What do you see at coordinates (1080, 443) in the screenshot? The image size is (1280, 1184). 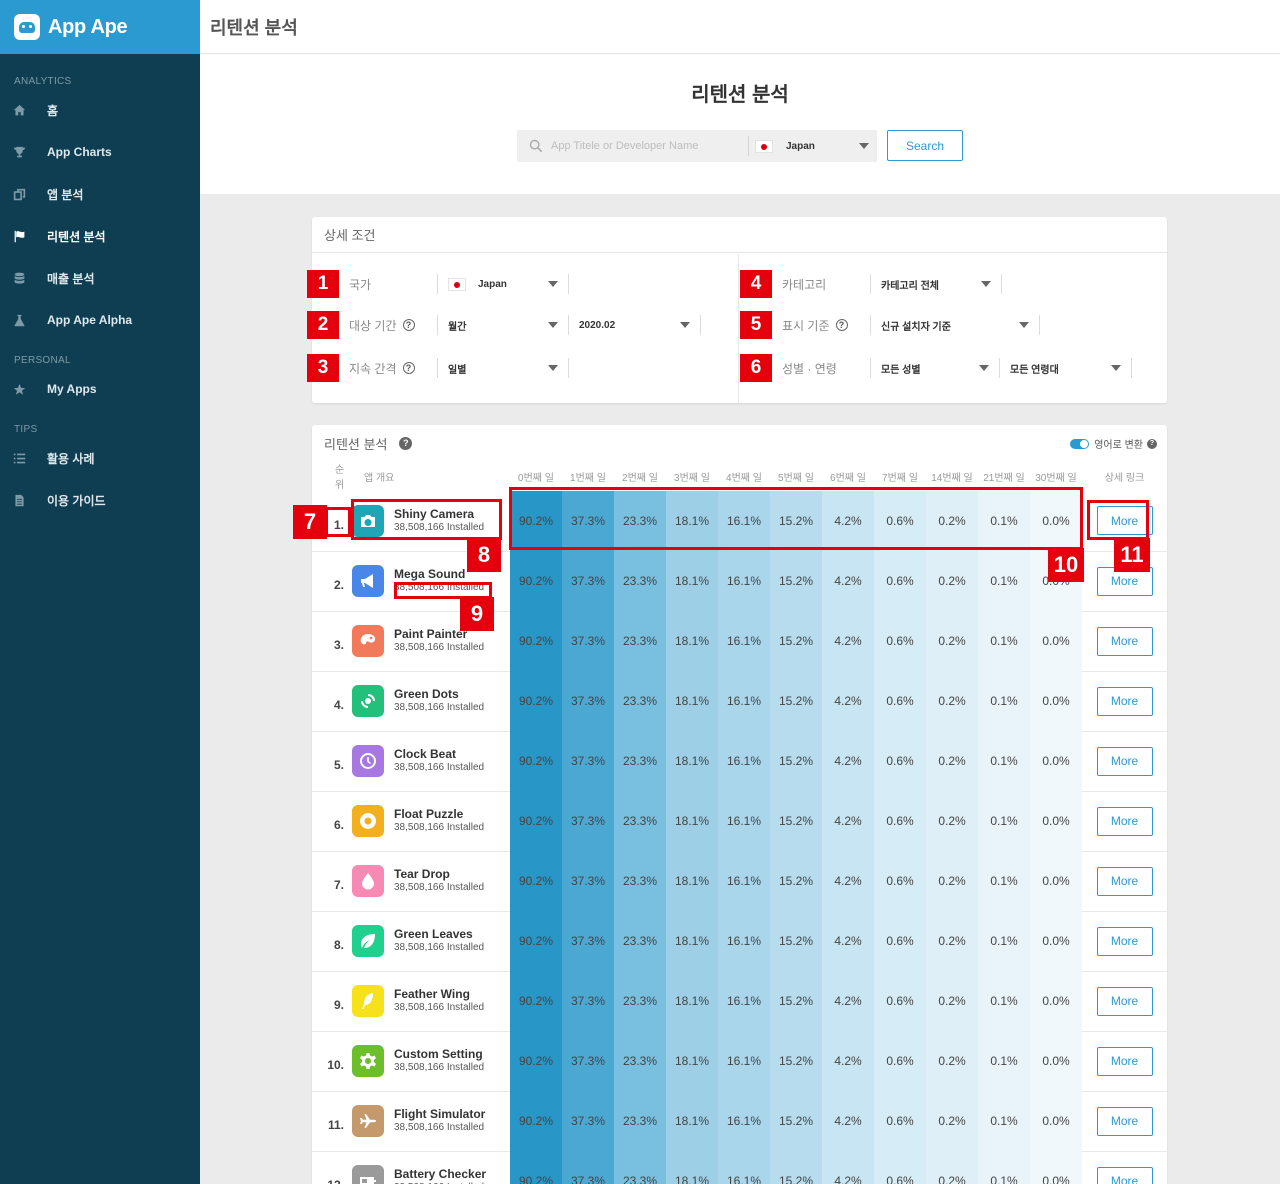 I see `english-toggle` at bounding box center [1080, 443].